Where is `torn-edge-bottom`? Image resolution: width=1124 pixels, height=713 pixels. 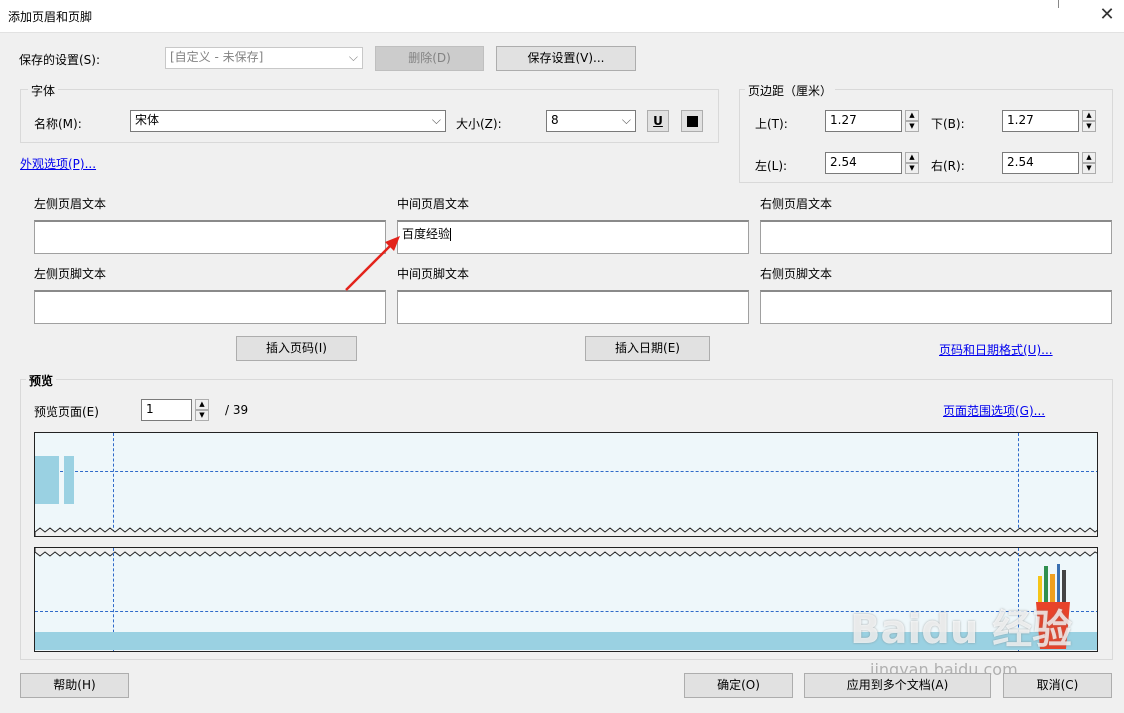
torn-edge-bottom is located at coordinates (566, 531).